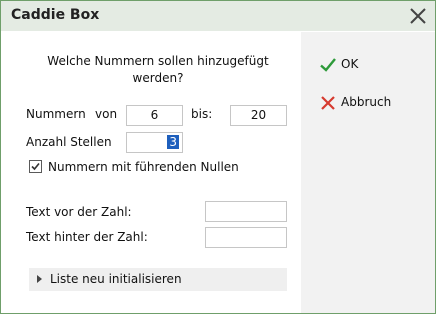 This screenshot has width=436, height=314. What do you see at coordinates (56, 114) in the screenshot?
I see `nummern-label: Nummern` at bounding box center [56, 114].